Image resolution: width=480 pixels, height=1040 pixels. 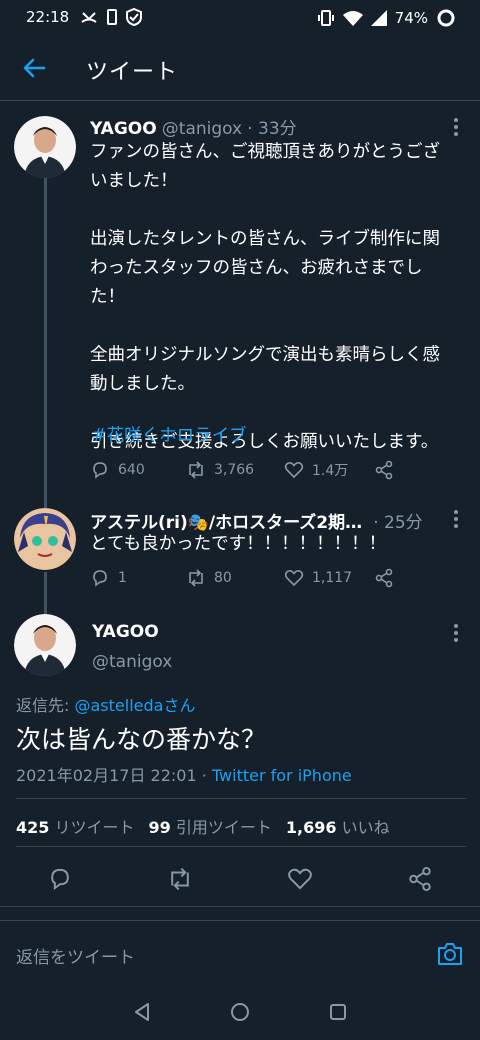 What do you see at coordinates (282, 775) in the screenshot?
I see `tweet-client-link: Twitter for iPhone` at bounding box center [282, 775].